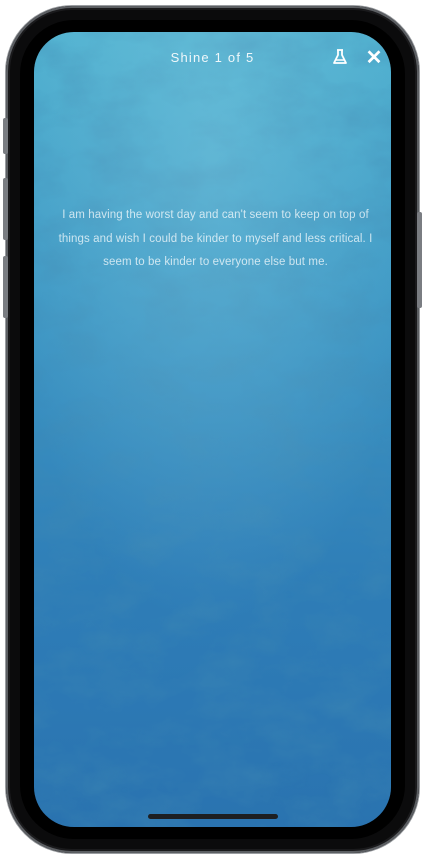 This screenshot has width=425, height=859. What do you see at coordinates (5, 209) in the screenshot?
I see `volume-up-button` at bounding box center [5, 209].